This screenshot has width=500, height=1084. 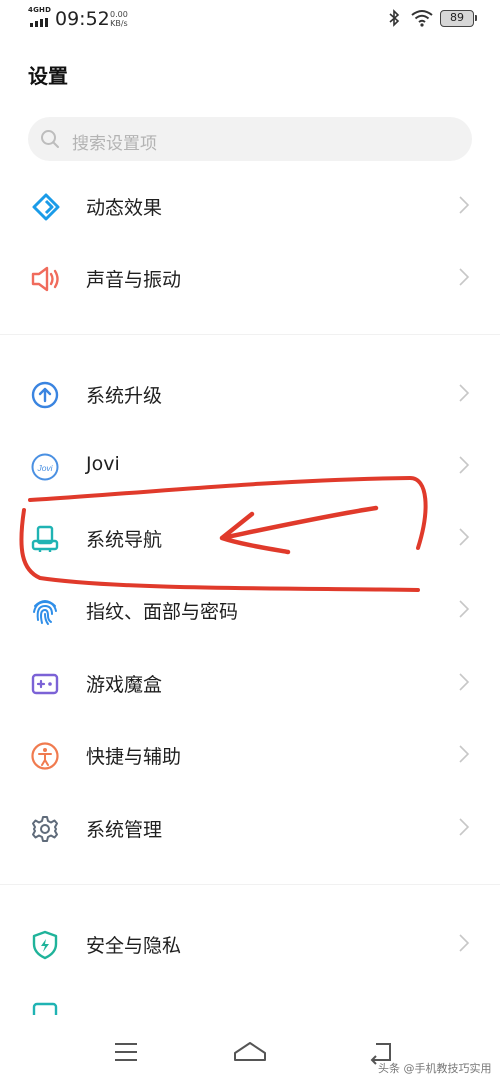 I want to click on settings-item-sound-vibration: 声音与振动, so click(x=250, y=278).